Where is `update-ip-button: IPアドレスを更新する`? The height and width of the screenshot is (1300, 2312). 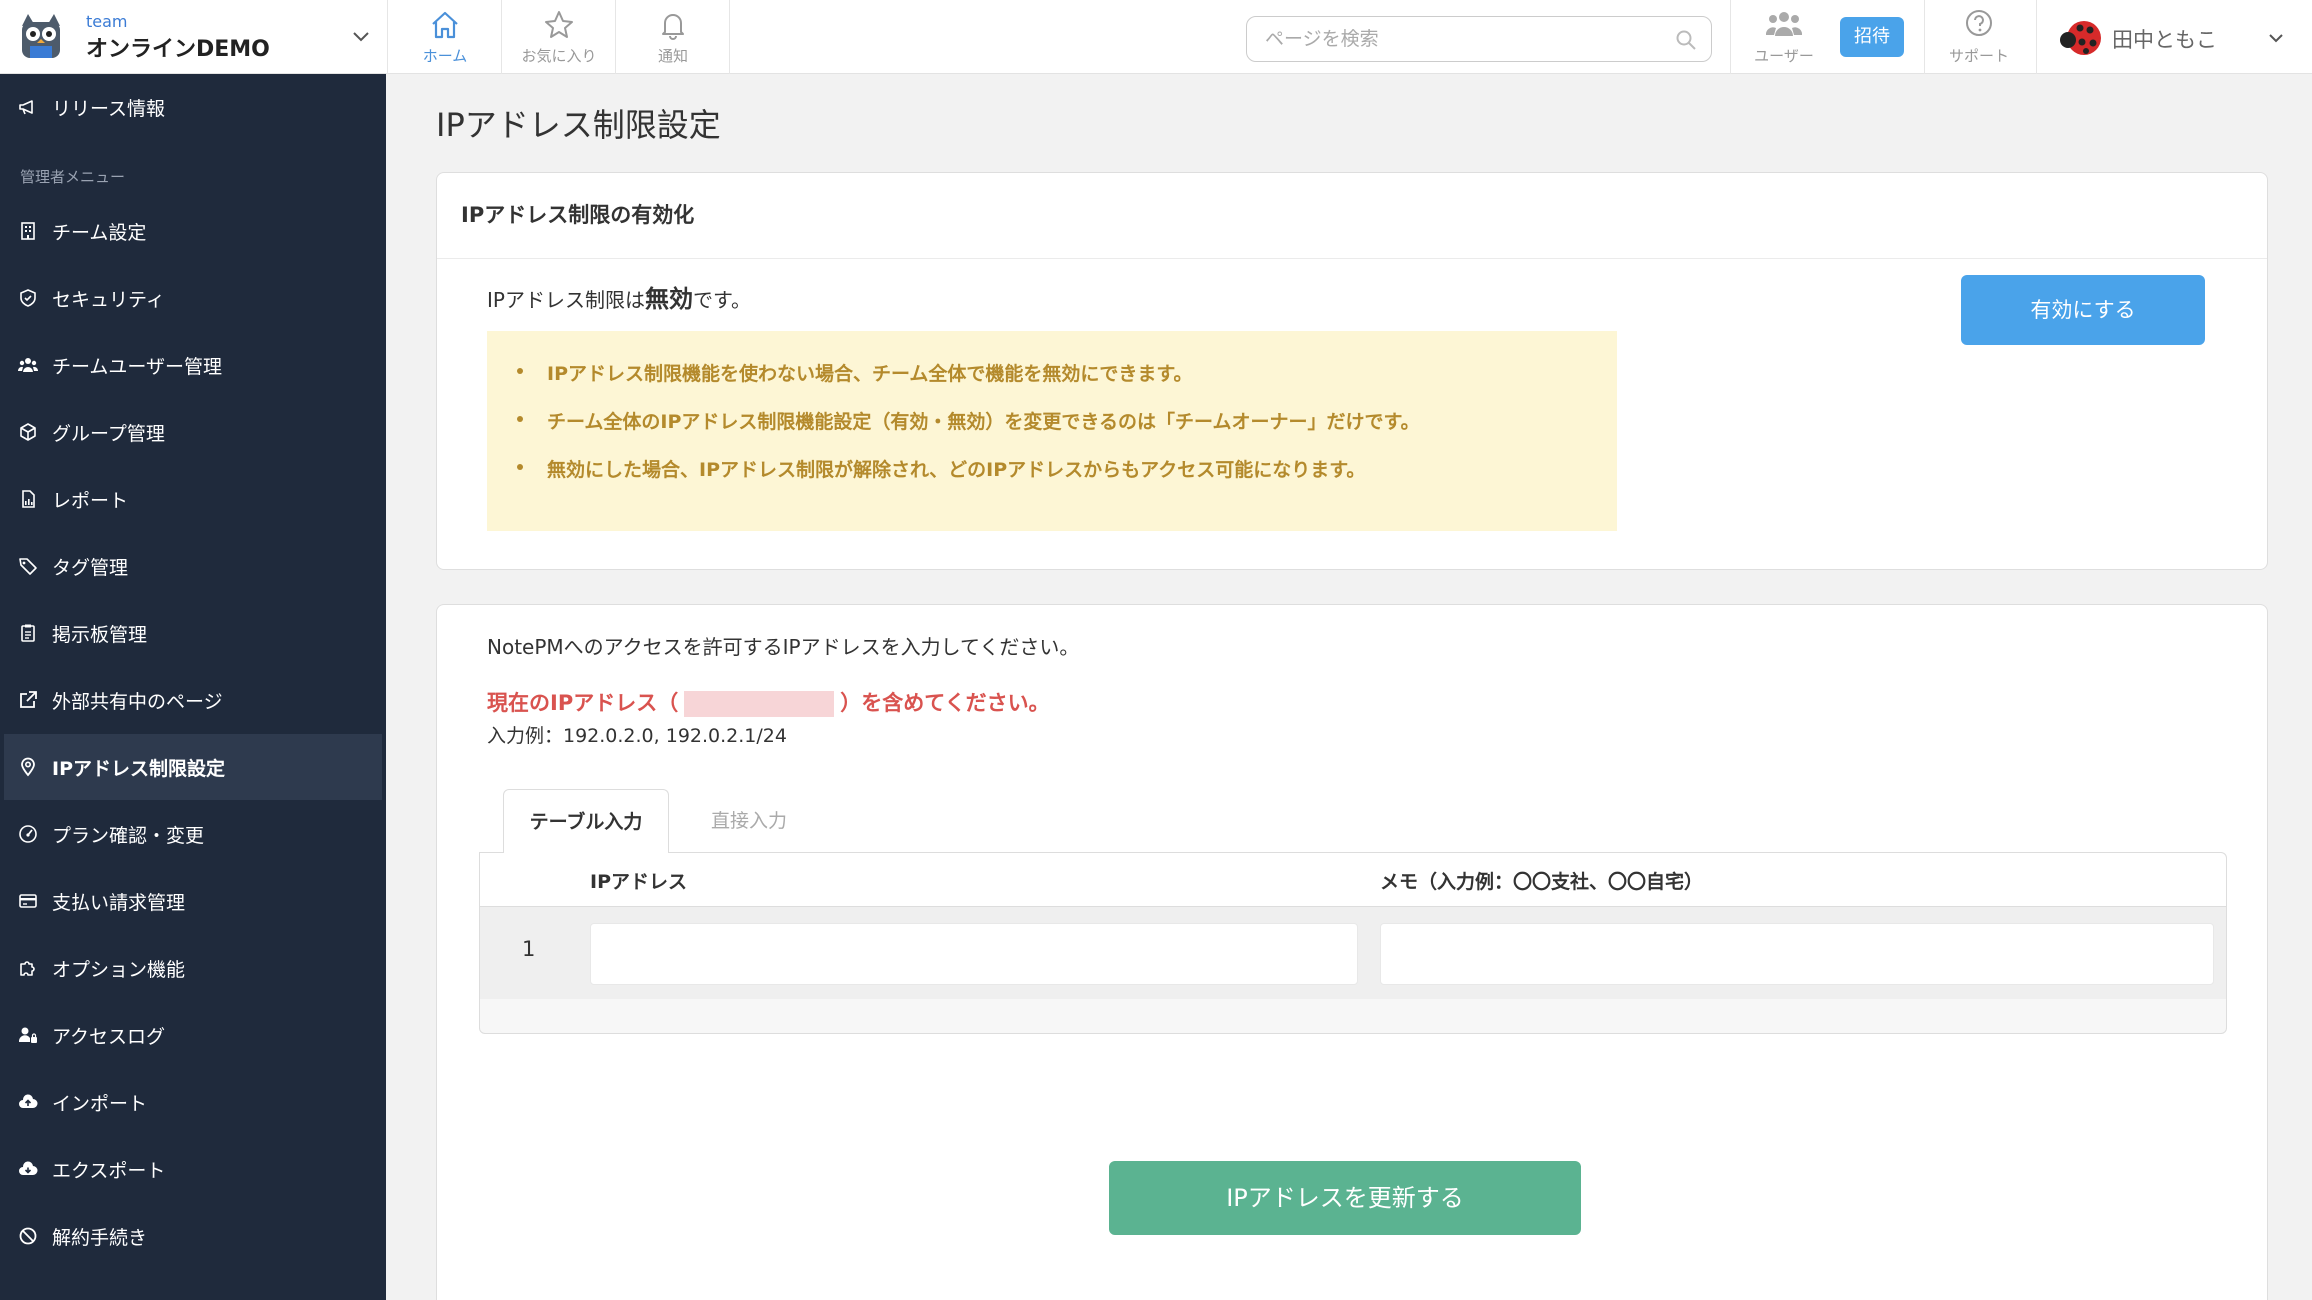 update-ip-button: IPアドレスを更新する is located at coordinates (1345, 1198).